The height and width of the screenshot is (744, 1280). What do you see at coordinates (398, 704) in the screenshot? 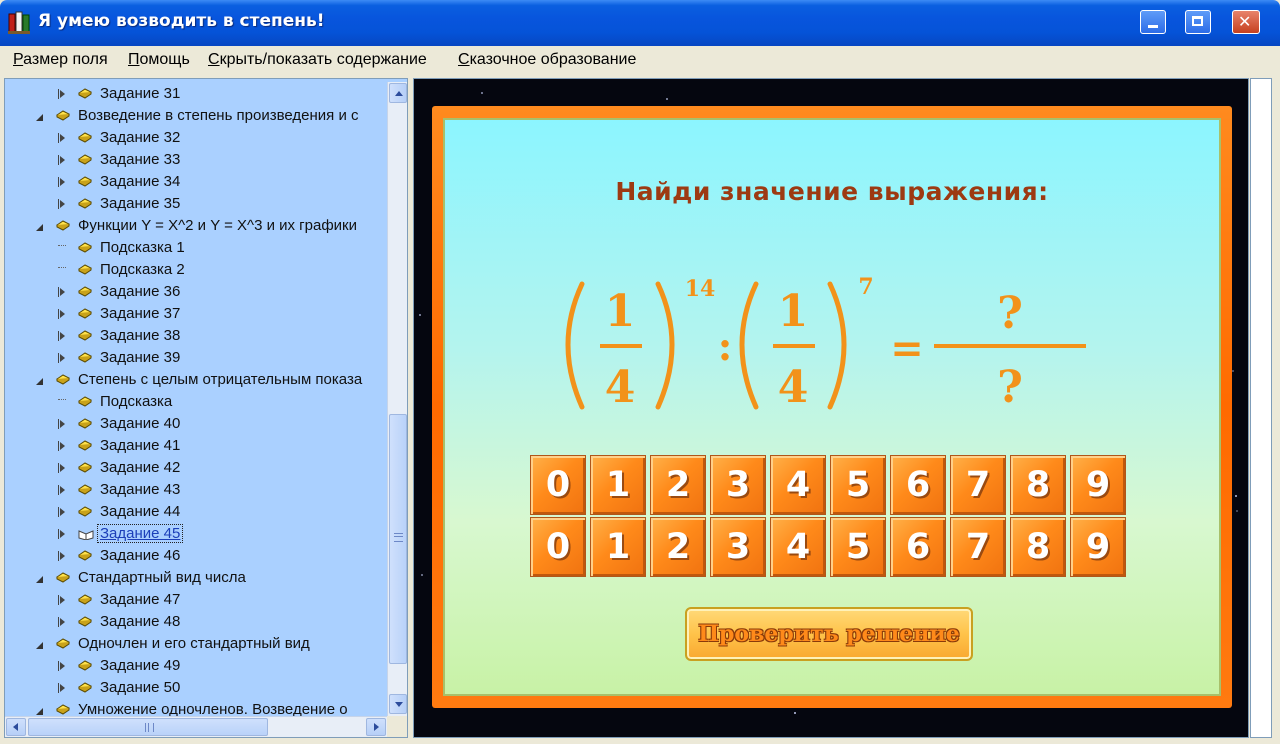
I see `scroll-down-button` at bounding box center [398, 704].